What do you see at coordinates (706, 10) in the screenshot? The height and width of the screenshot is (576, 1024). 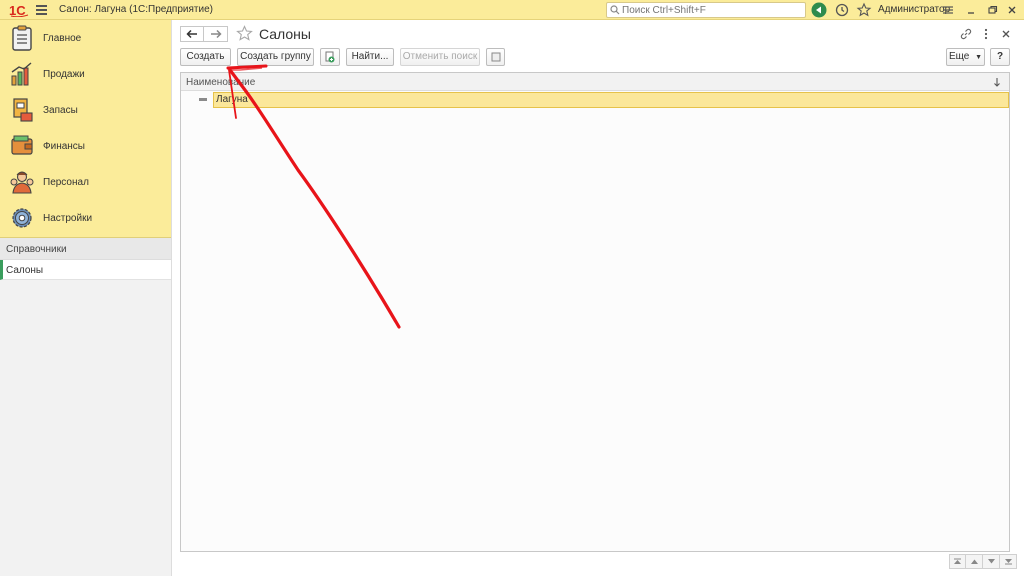 I see `global-search-input` at bounding box center [706, 10].